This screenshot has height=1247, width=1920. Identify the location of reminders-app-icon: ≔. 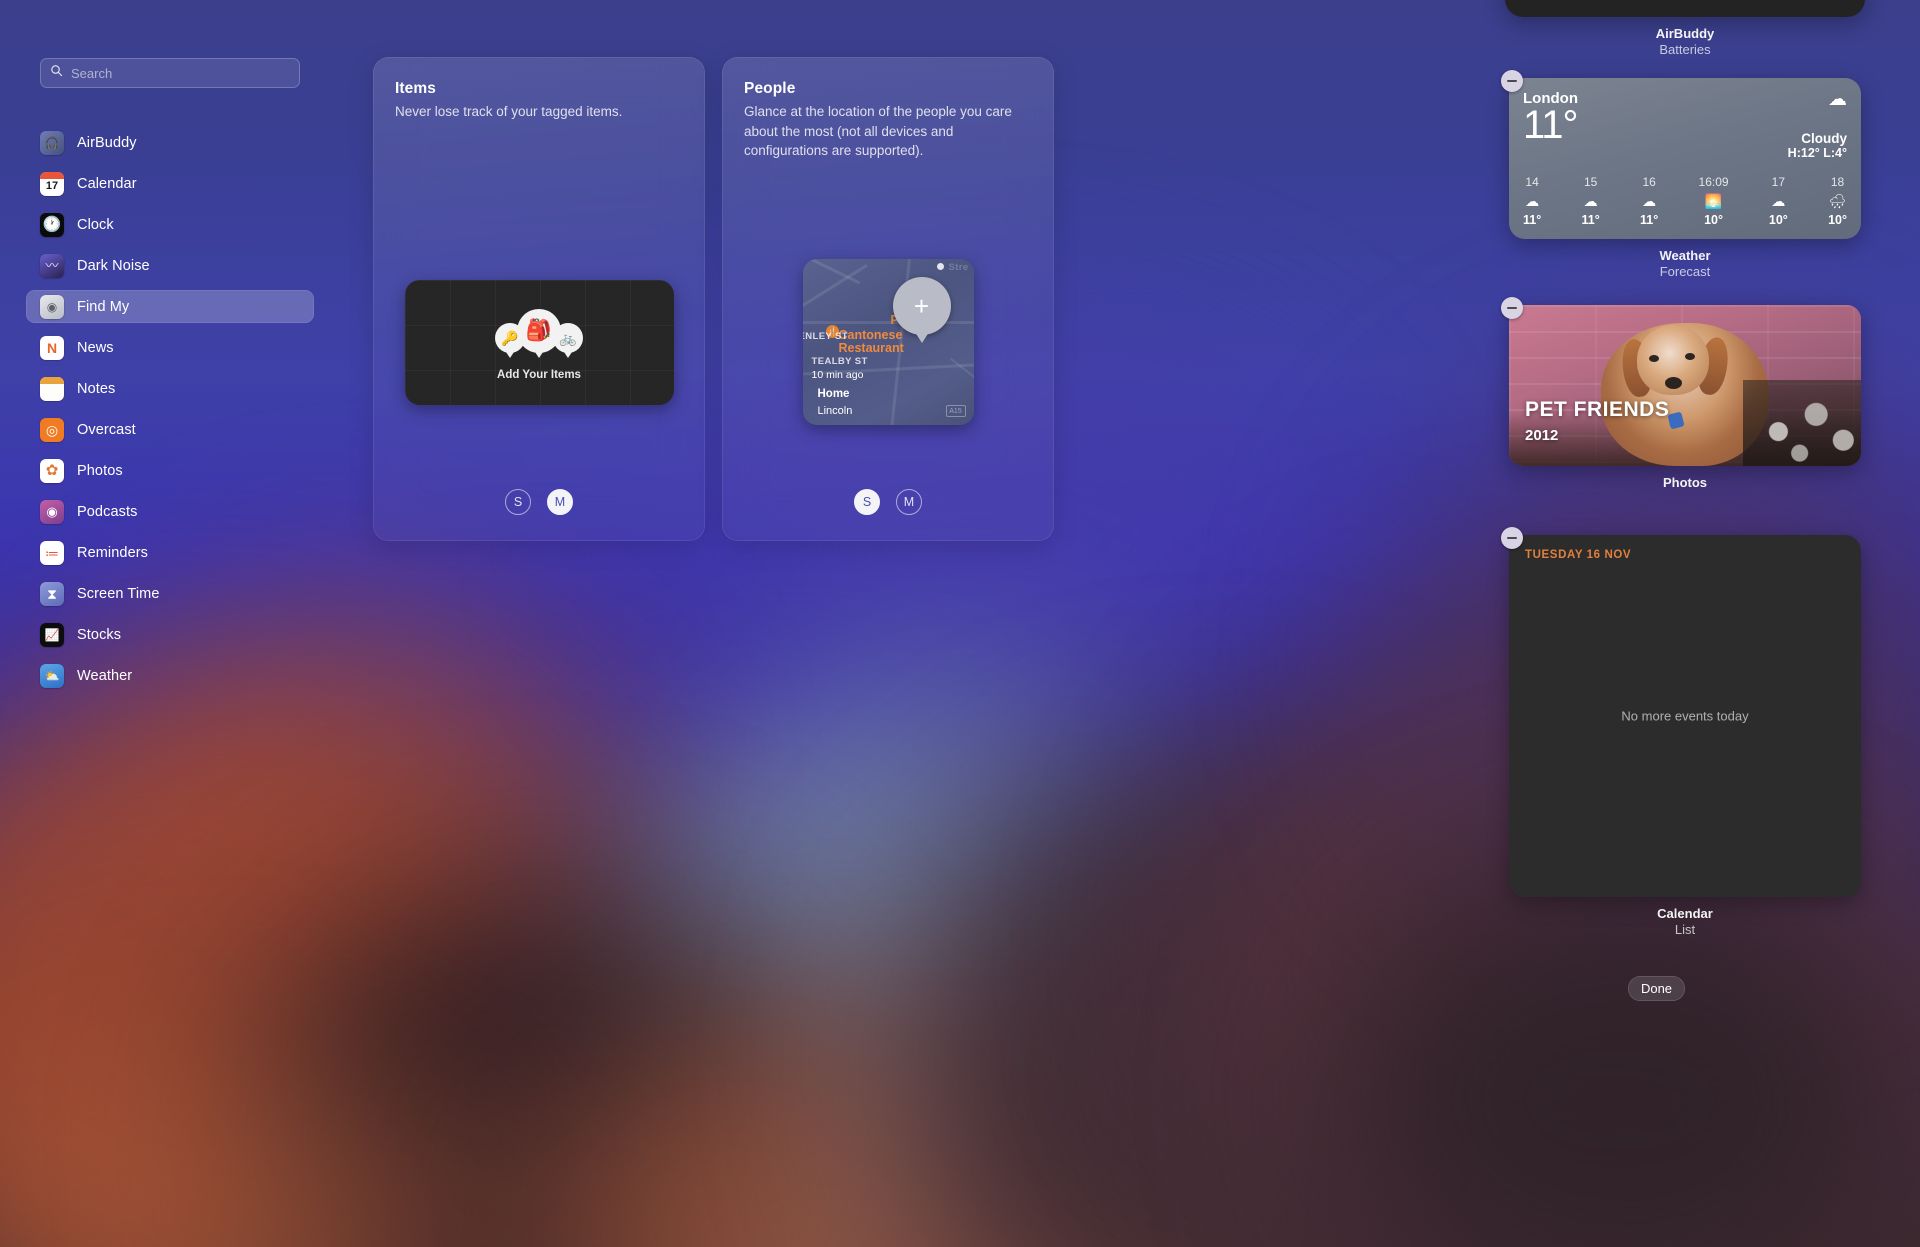
(52, 552).